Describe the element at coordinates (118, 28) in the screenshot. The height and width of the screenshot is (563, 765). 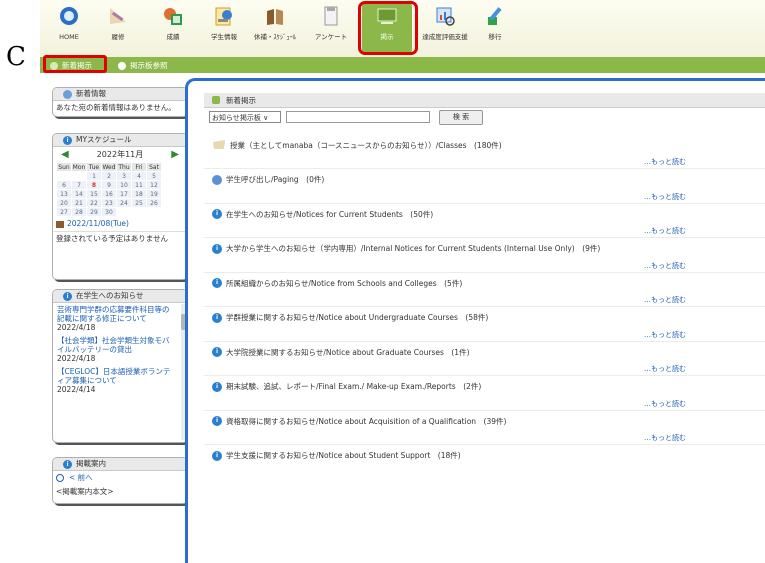
I see `toolbar-registration: 履修` at that location.